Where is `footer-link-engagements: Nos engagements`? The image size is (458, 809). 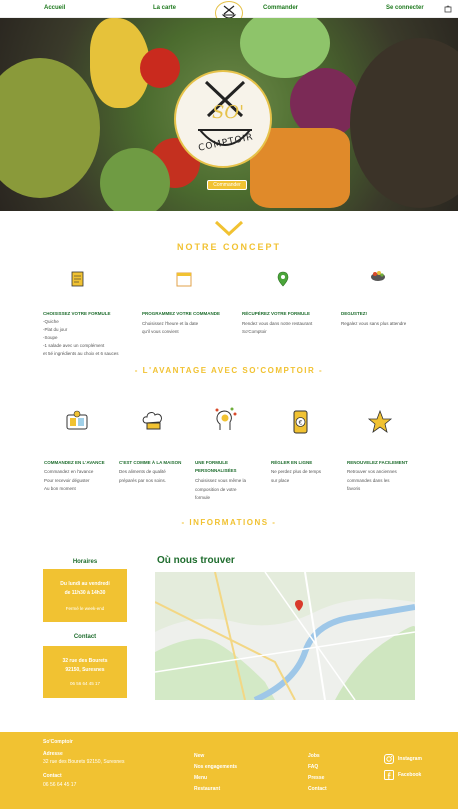
footer-link-engagements: Nos engagements is located at coordinates (215, 767).